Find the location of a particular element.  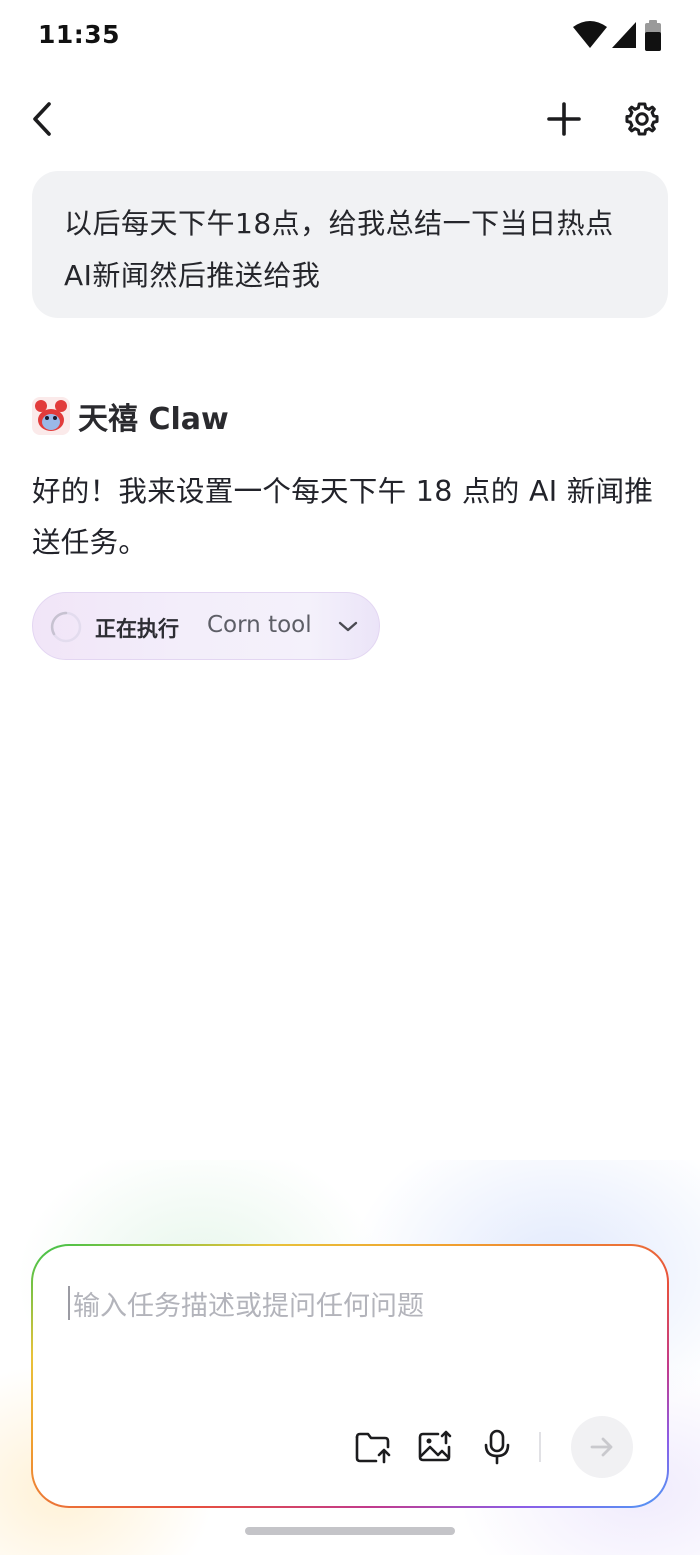

status-time: 11:35 is located at coordinates (79, 34).